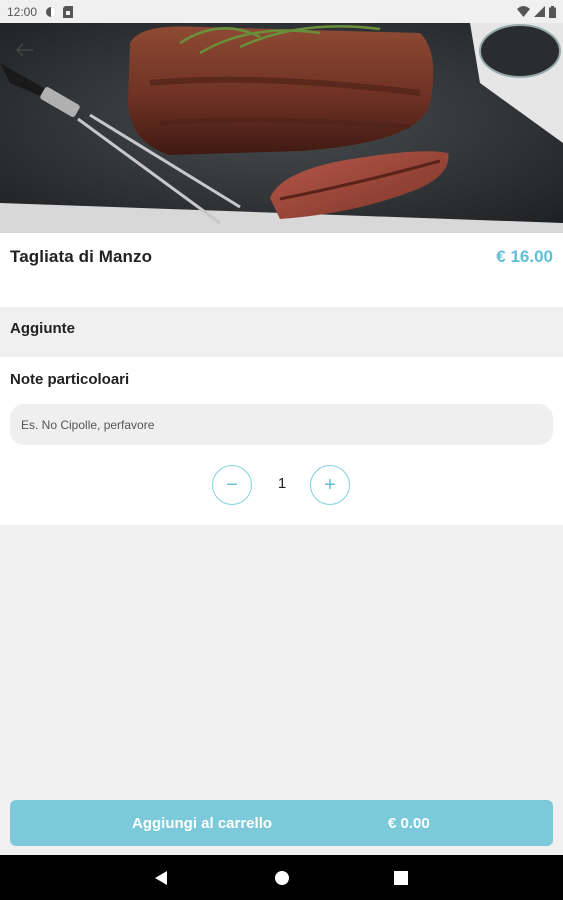  I want to click on notes-input, so click(281, 424).